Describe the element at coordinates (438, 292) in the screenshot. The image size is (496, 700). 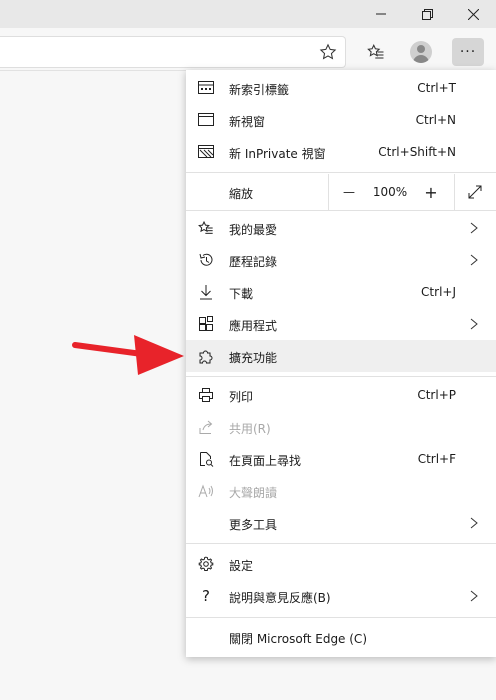
I see `shortcut-label: Ctrl+J` at that location.